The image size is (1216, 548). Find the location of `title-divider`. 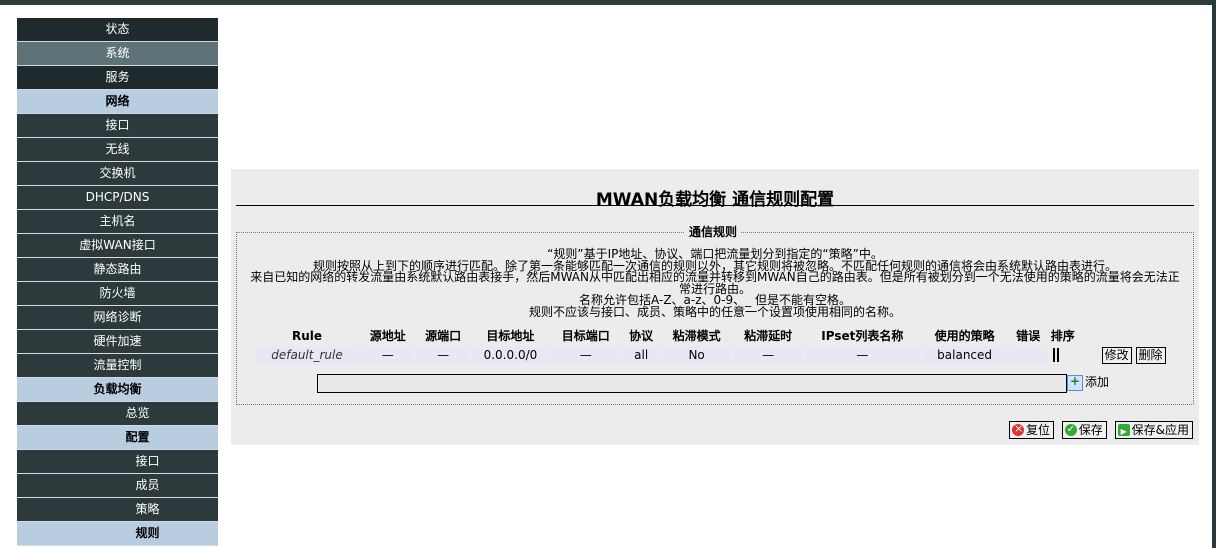

title-divider is located at coordinates (715, 205).